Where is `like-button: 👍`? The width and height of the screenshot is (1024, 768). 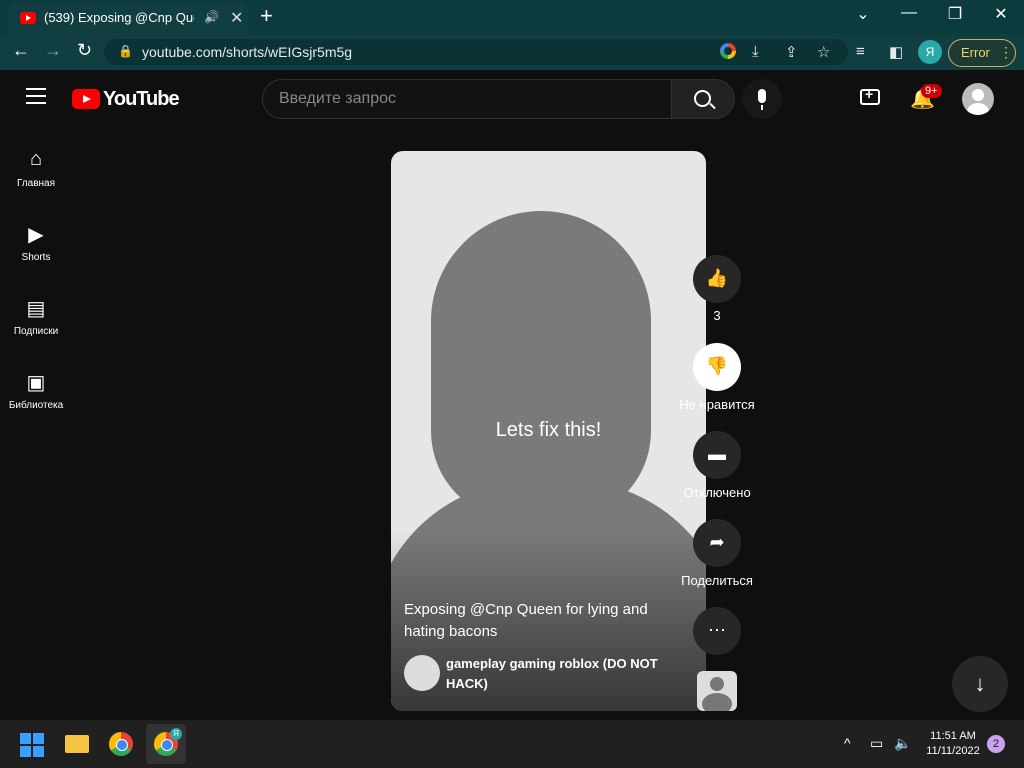
like-button: 👍 is located at coordinates (717, 279).